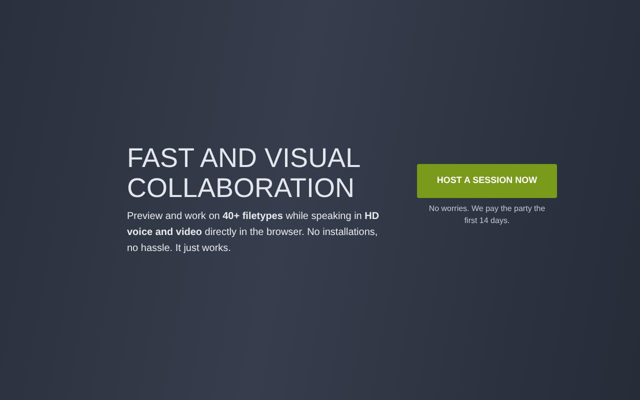 The height and width of the screenshot is (400, 640). Describe the element at coordinates (487, 181) in the screenshot. I see `host-session-button: HOST A SESSION NOW` at that location.